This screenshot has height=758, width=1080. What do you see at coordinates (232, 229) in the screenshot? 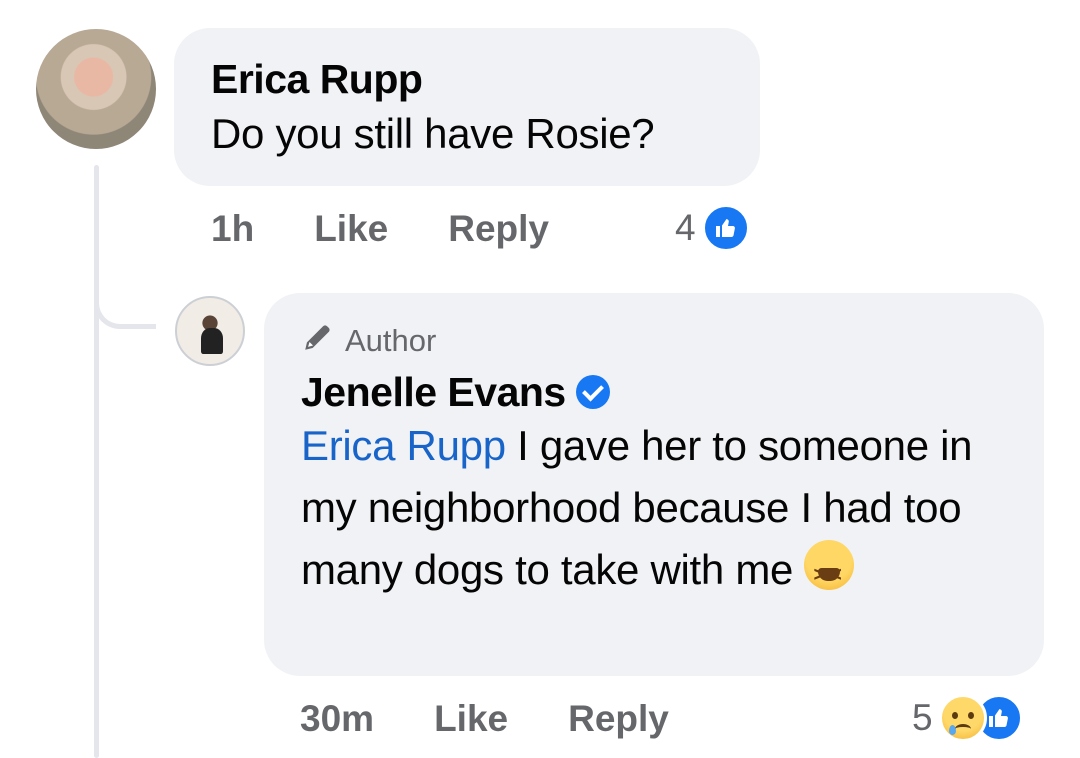
I see `comment-timestamp: 1h` at bounding box center [232, 229].